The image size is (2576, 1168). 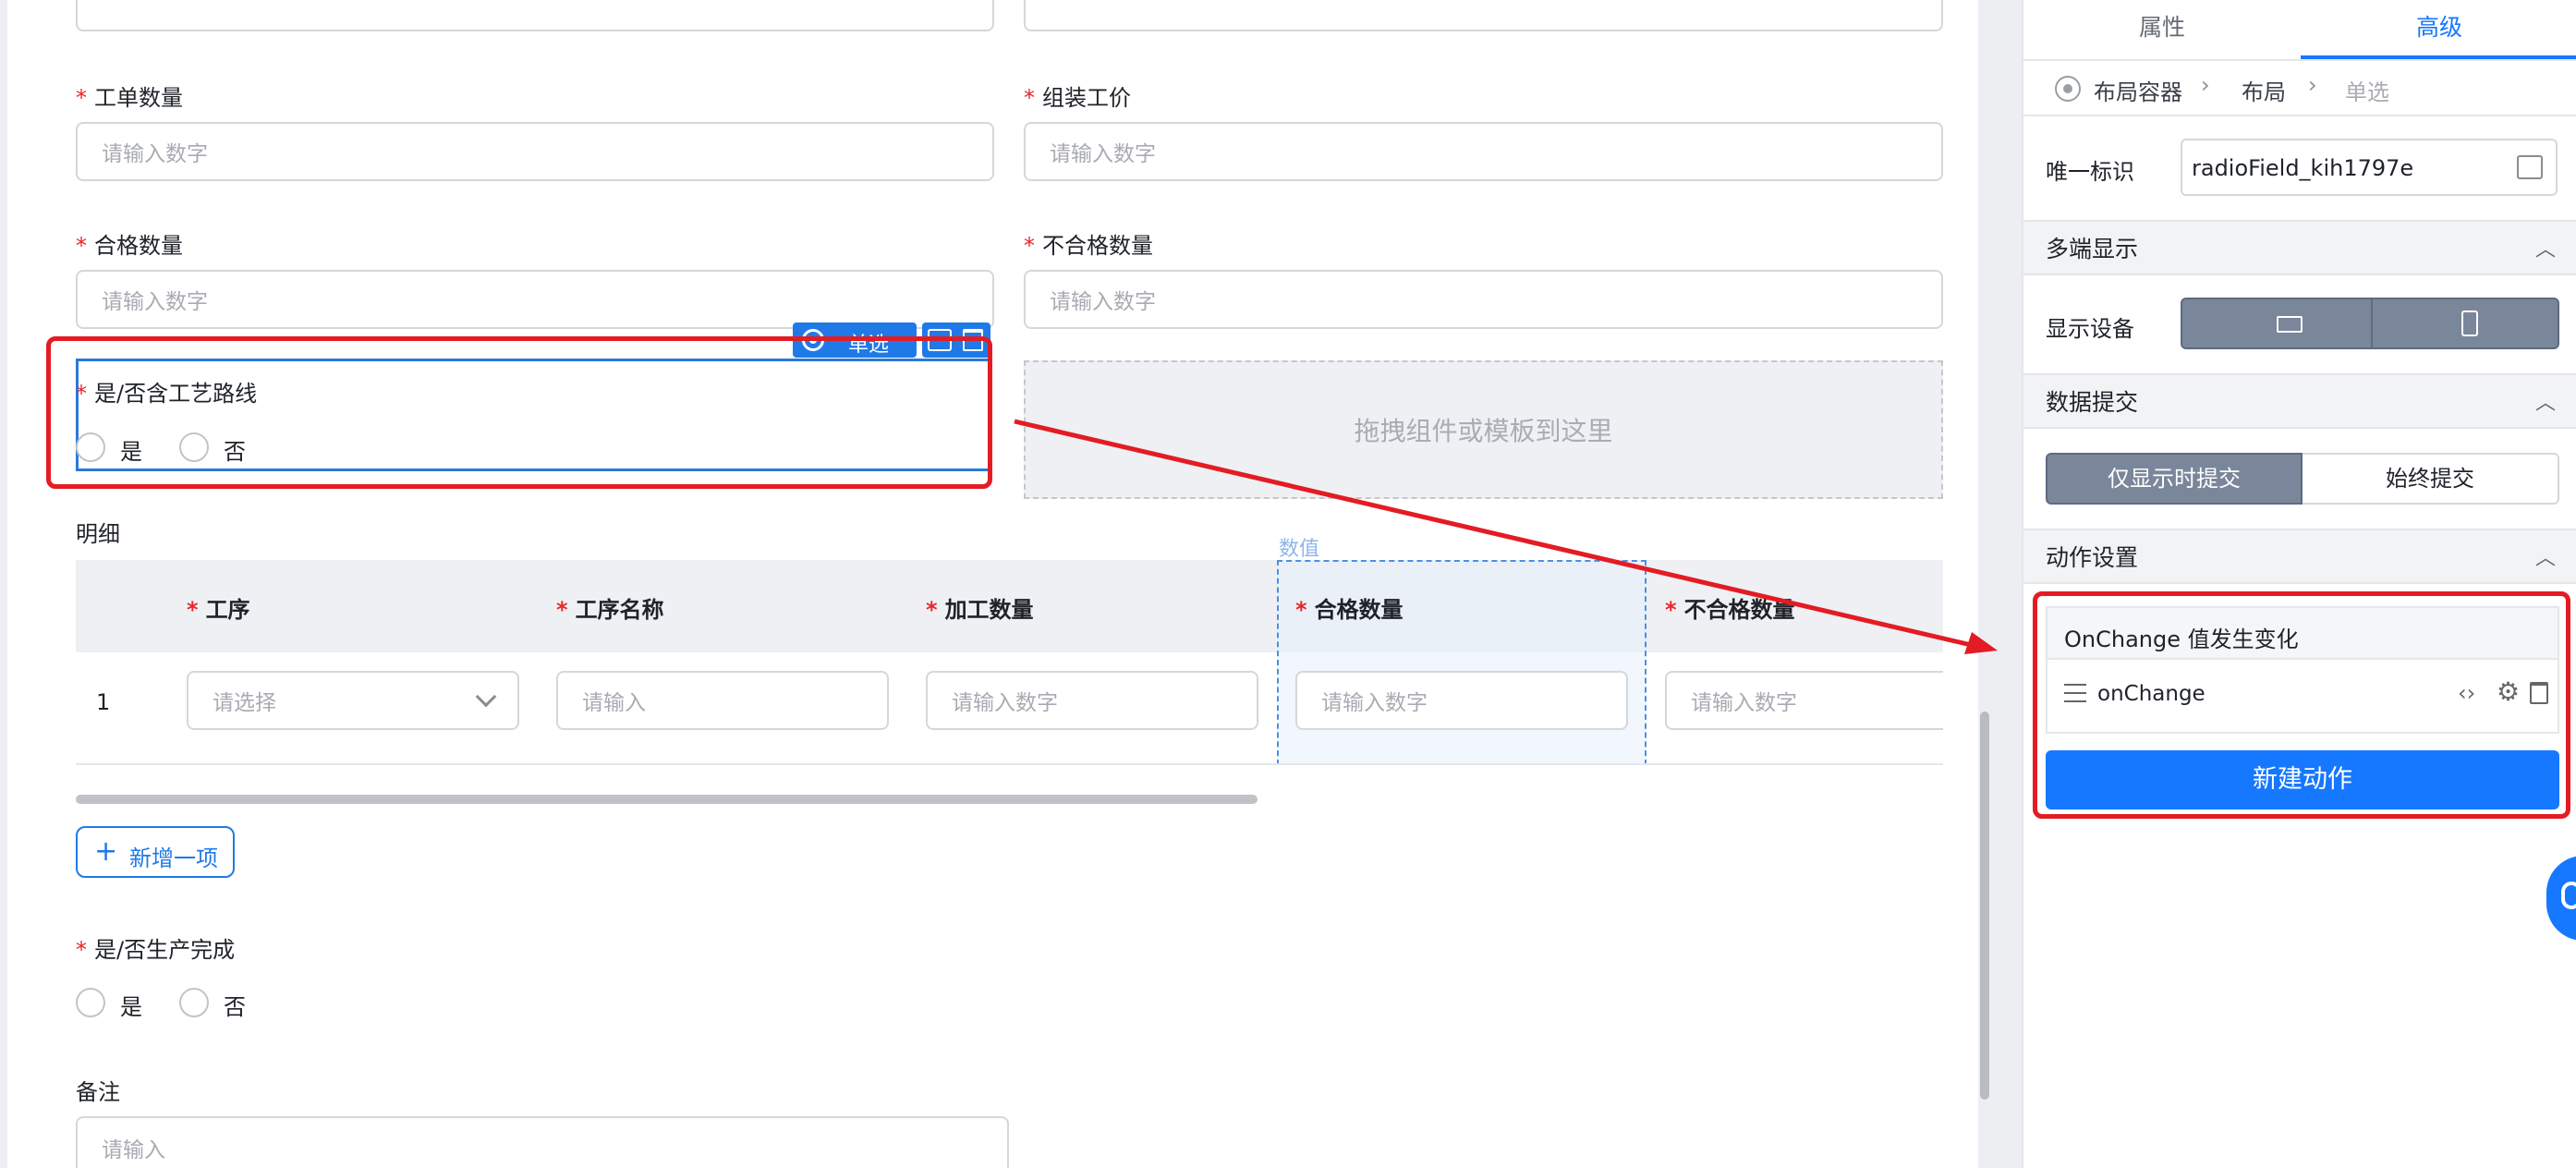 I want to click on breadcrumb-item-current: 单选, so click(x=2367, y=92).